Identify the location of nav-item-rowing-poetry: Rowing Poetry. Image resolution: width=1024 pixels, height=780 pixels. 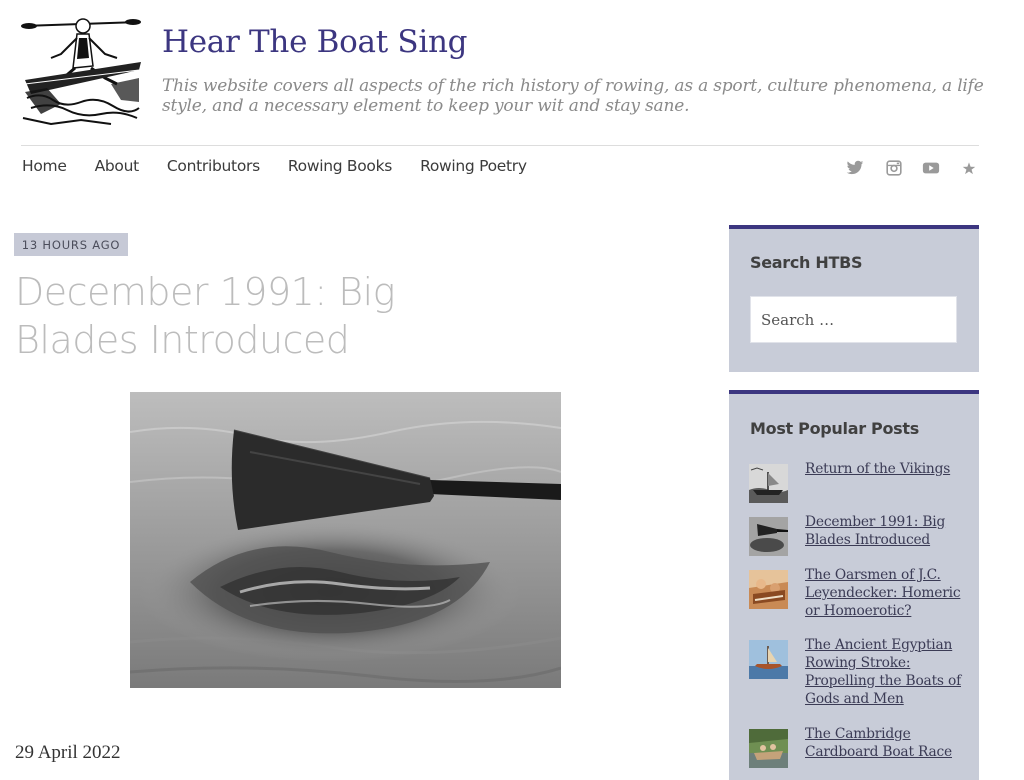
(473, 168).